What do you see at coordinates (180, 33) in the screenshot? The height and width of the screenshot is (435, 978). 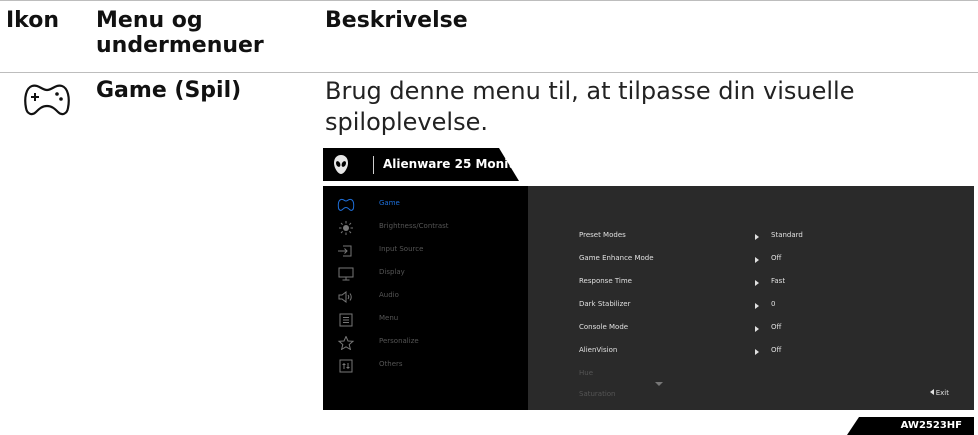 I see `header-menu: Menu og undermenuer` at bounding box center [180, 33].